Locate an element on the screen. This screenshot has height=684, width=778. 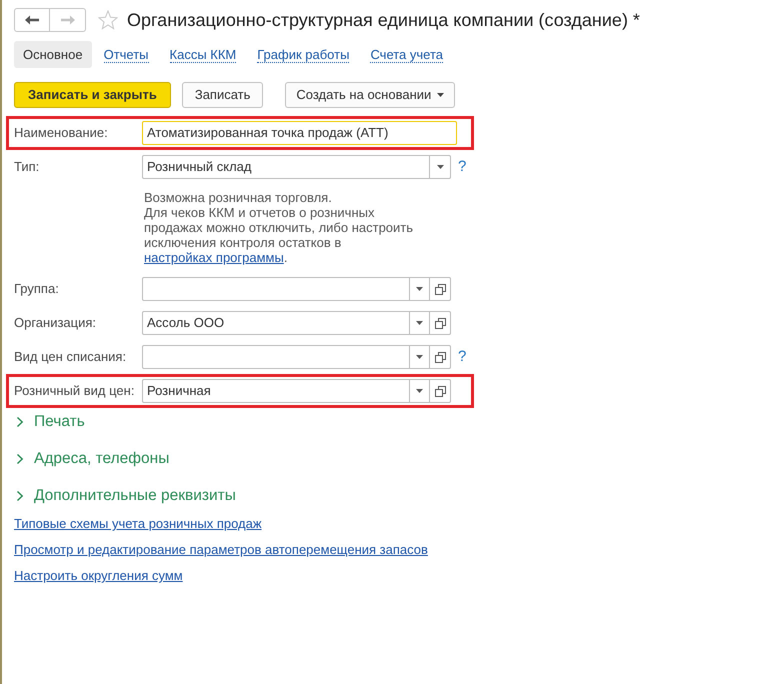
create-based-on-button: Создать на основании is located at coordinates (370, 95).